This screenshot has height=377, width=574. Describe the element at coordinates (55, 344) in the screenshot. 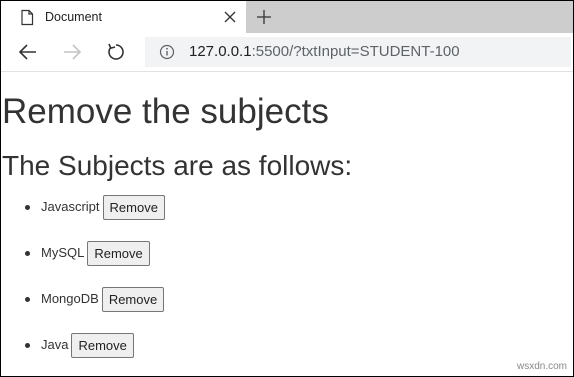

I see `subject-name: Java` at that location.